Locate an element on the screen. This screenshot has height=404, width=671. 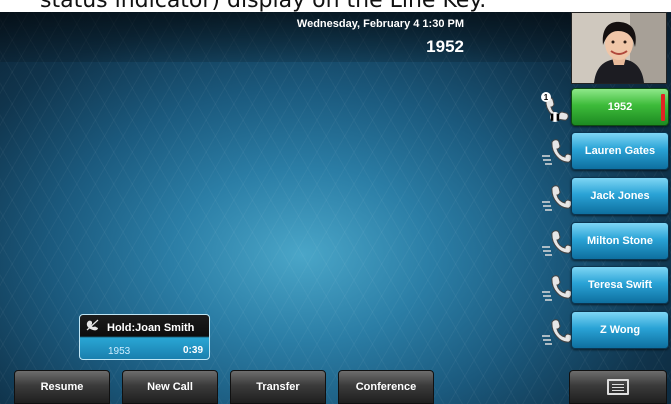
line-key-label: Z Wong is located at coordinates (620, 330).